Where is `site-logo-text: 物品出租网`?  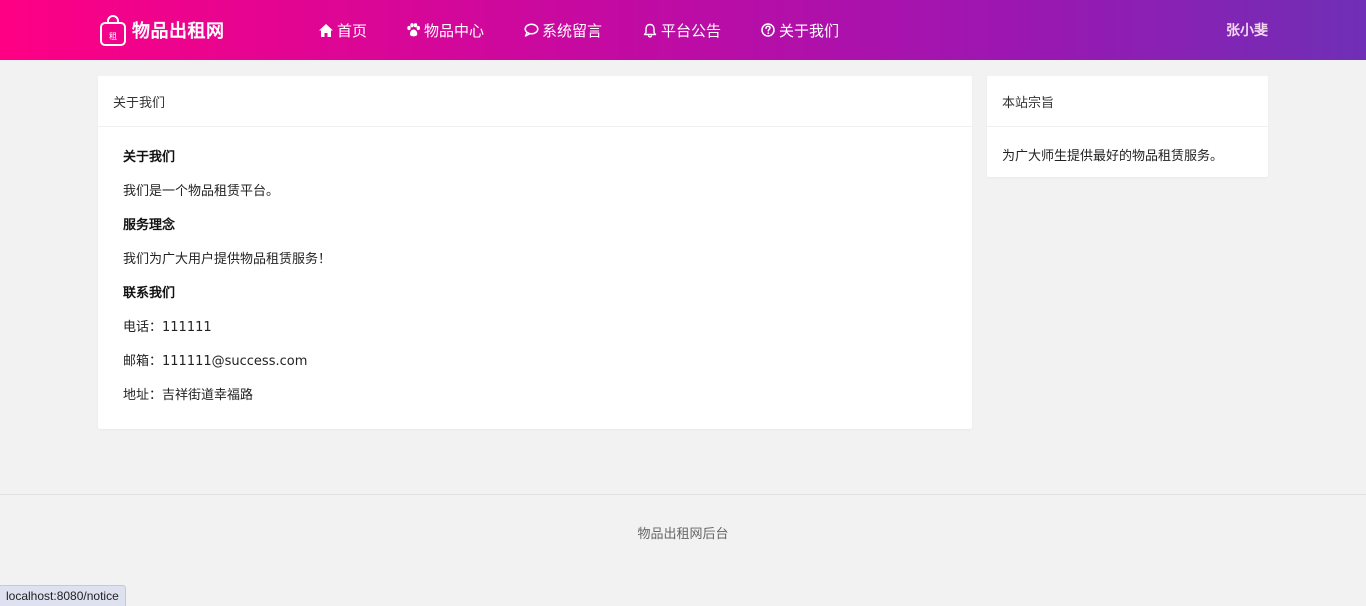
site-logo-text: 物品出租网 is located at coordinates (178, 31).